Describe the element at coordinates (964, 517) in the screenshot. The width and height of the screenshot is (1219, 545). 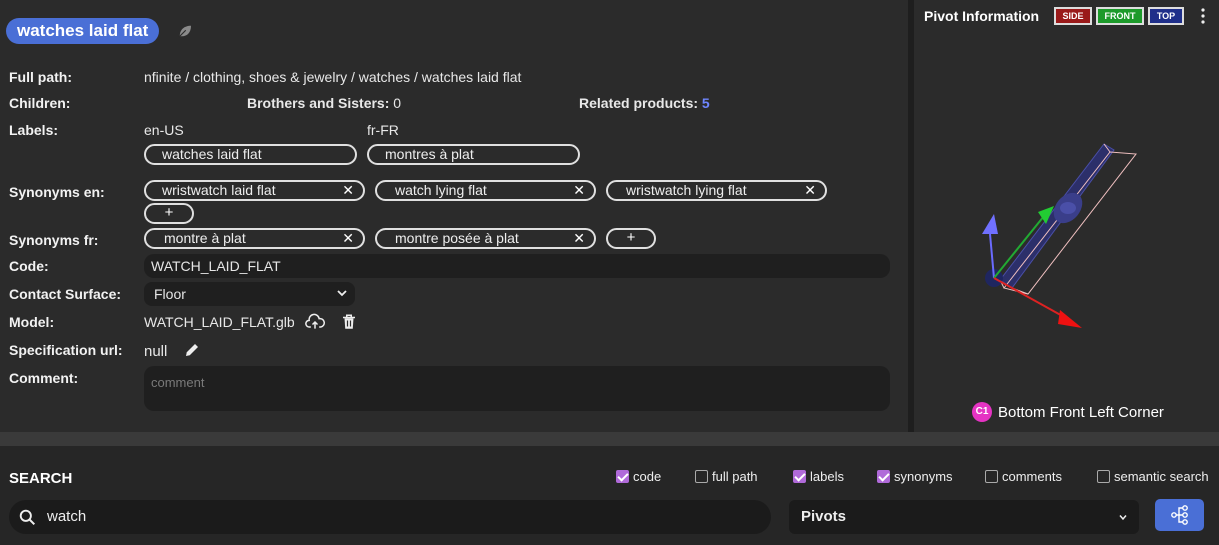
I see `search-type-select: Pivots` at that location.